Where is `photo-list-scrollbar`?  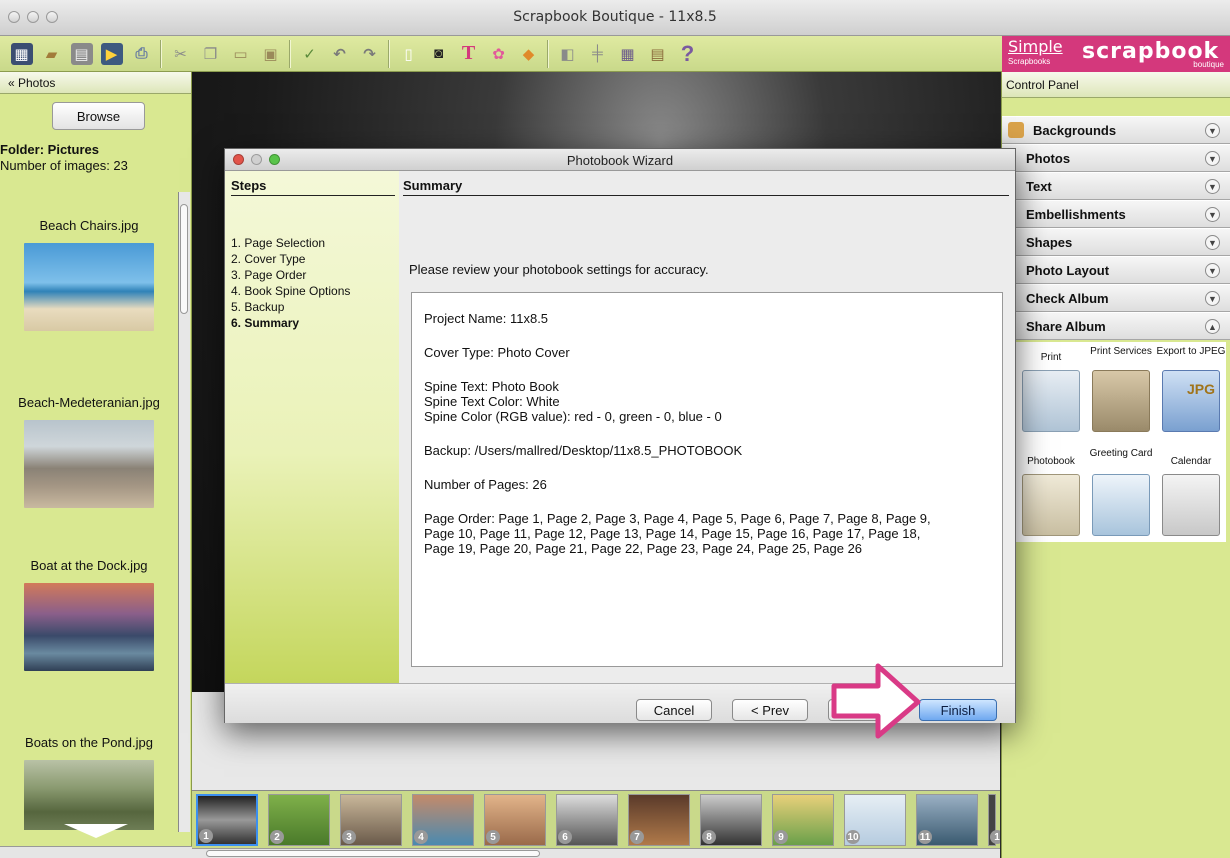 photo-list-scrollbar is located at coordinates (184, 512).